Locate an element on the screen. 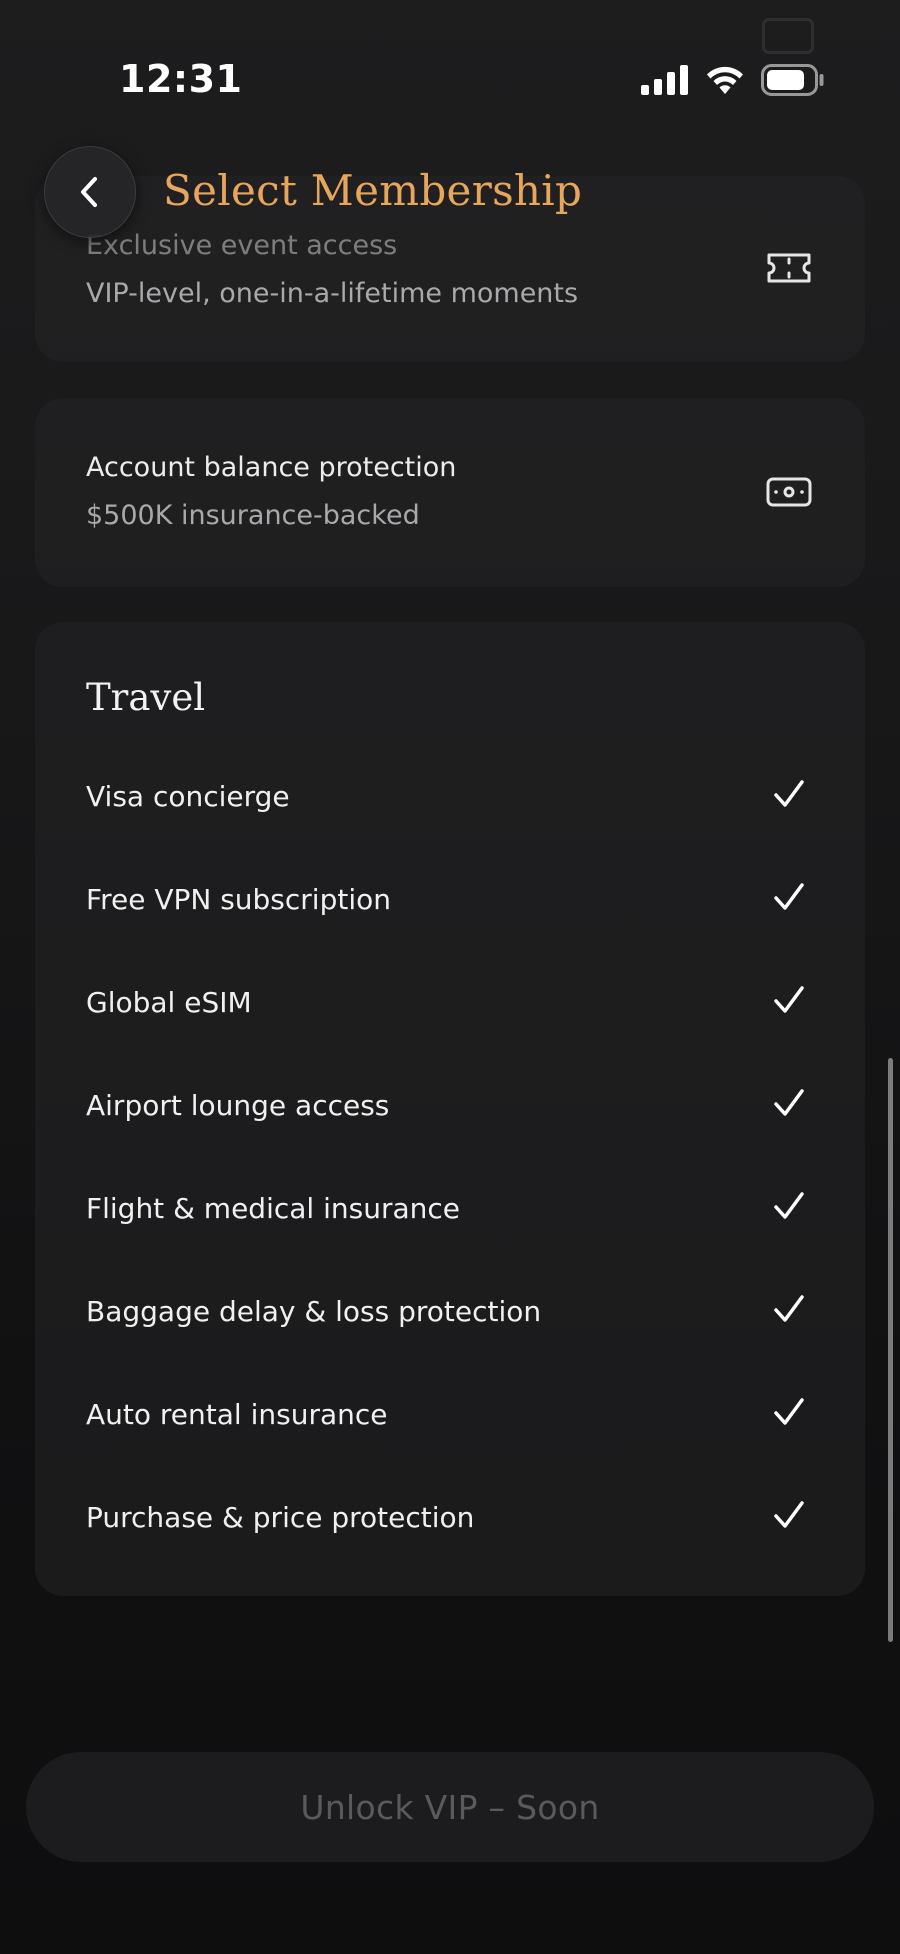 This screenshot has width=900, height=1954. status-time: 12:31 is located at coordinates (181, 79).